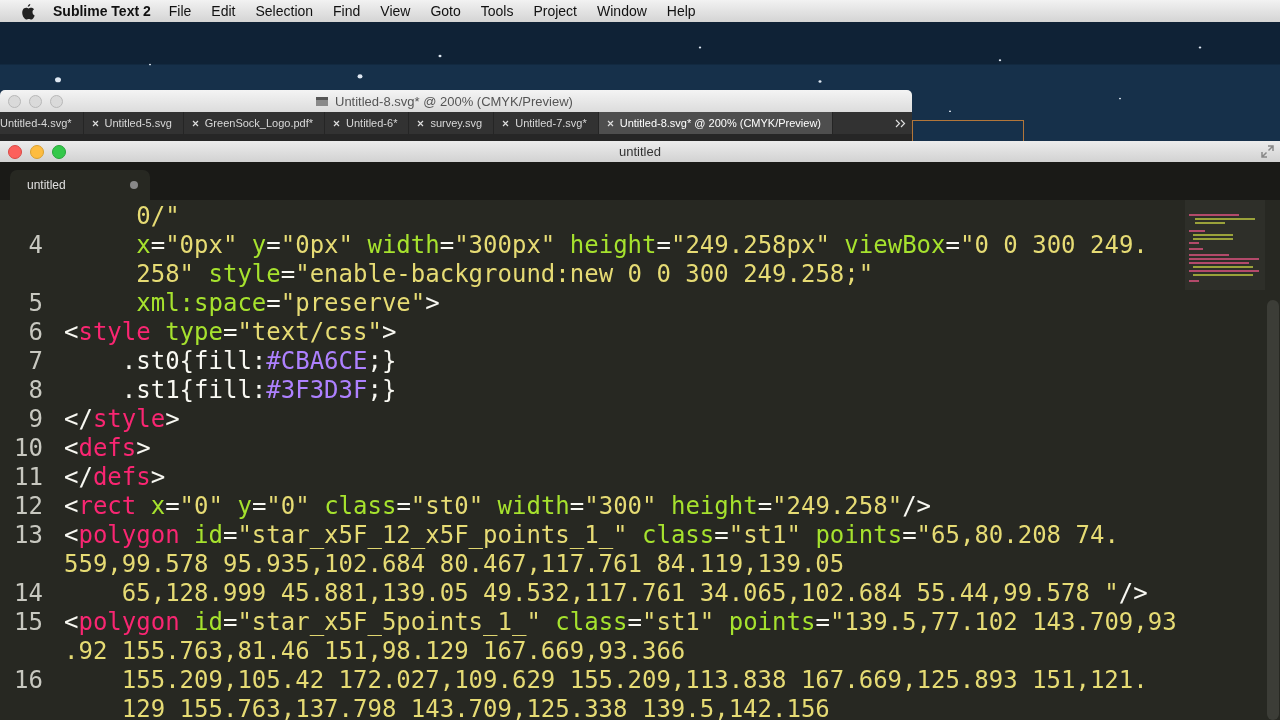 The height and width of the screenshot is (720, 1280). I want to click on menu-item: Help, so click(681, 11).